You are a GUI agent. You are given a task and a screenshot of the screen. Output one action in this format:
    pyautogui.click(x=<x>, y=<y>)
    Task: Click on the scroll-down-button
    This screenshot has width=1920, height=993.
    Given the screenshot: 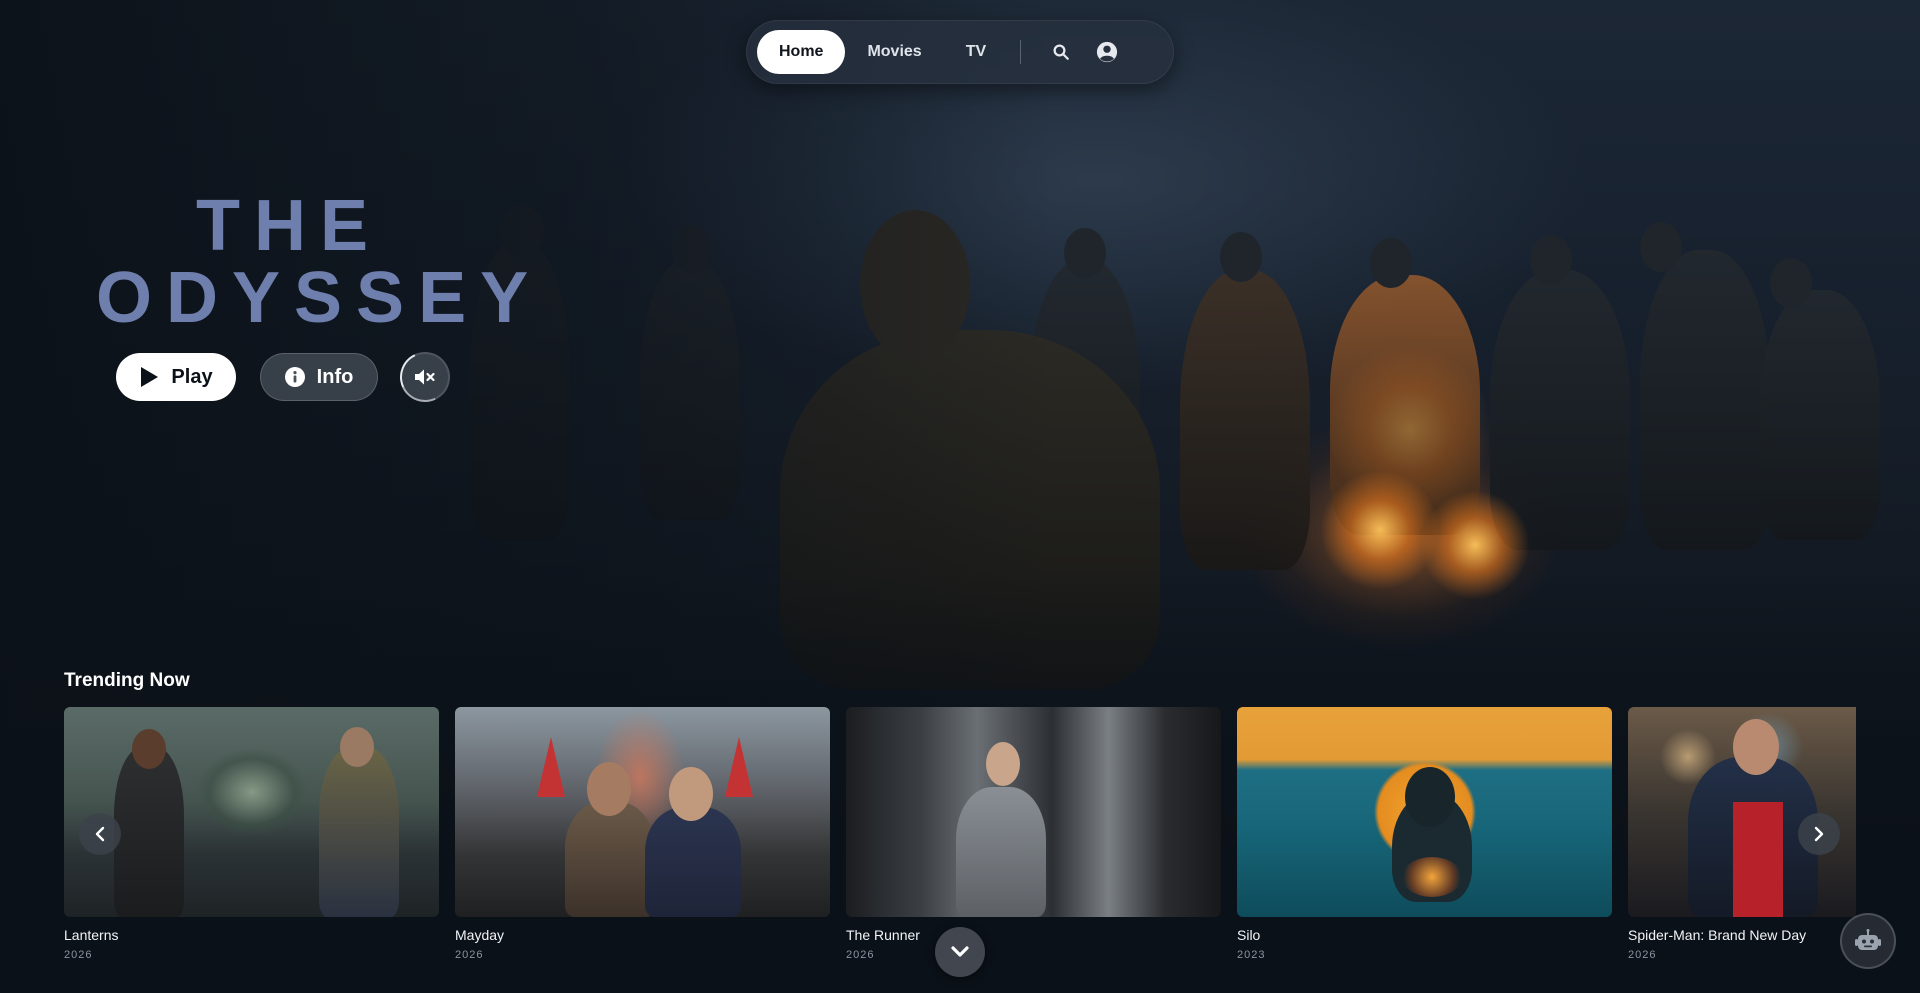 What is the action you would take?
    pyautogui.click(x=960, y=952)
    